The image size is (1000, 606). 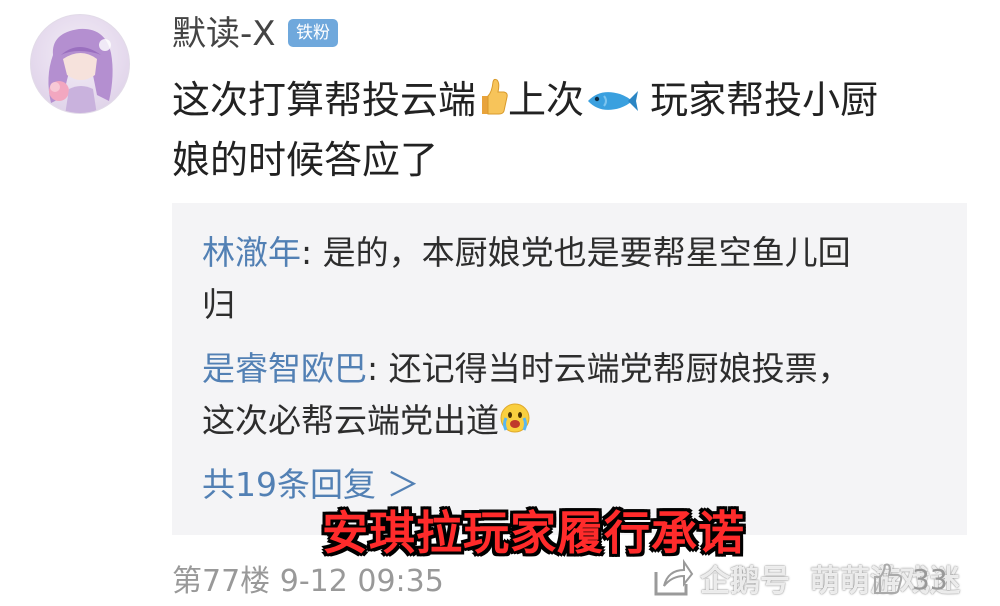 I want to click on post-time: 9-12 09:35, so click(x=361, y=581).